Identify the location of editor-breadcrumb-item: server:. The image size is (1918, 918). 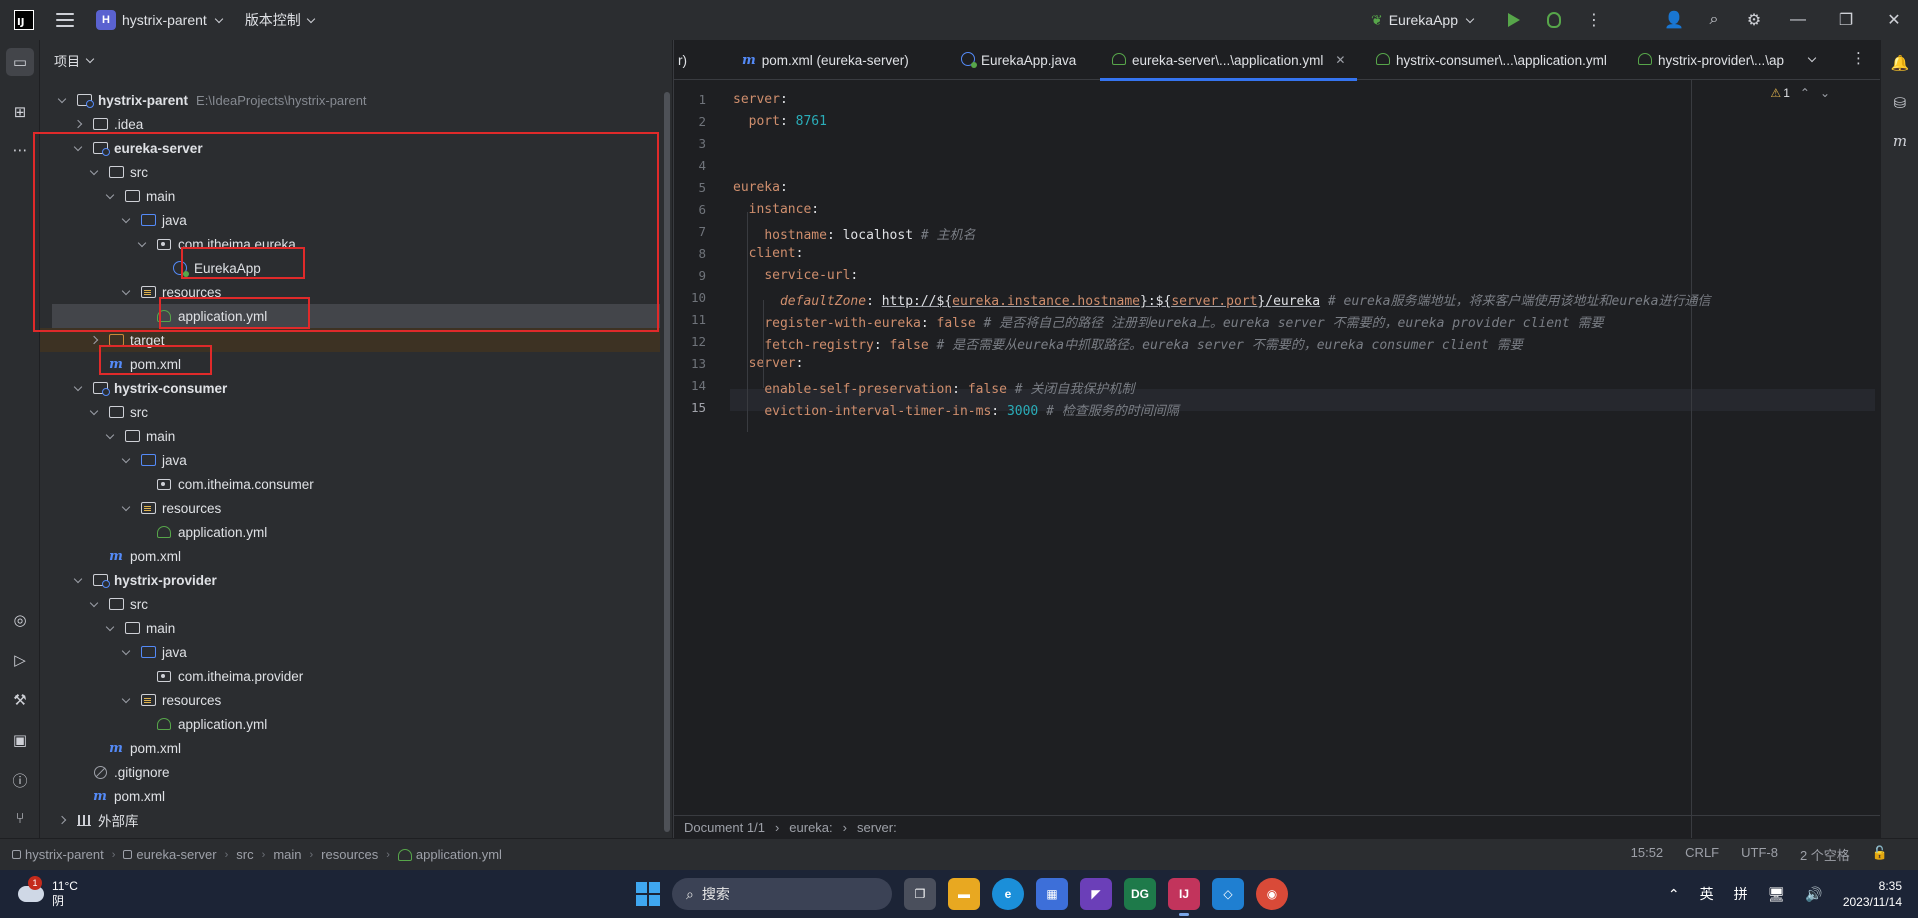
(877, 827).